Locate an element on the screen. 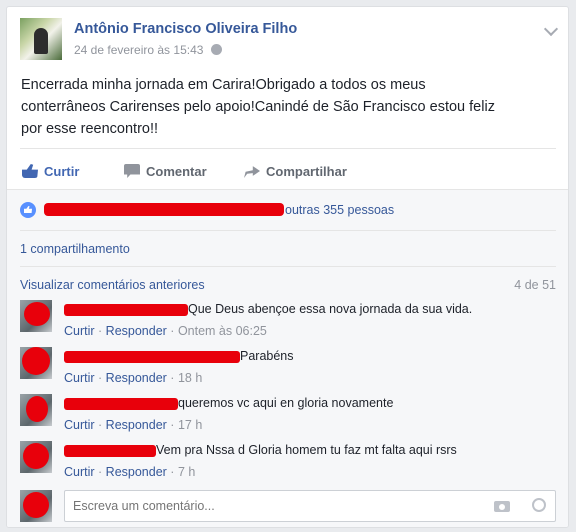 Image resolution: width=576 pixels, height=532 pixels. comment-time: Ontem às 06:25 is located at coordinates (222, 331).